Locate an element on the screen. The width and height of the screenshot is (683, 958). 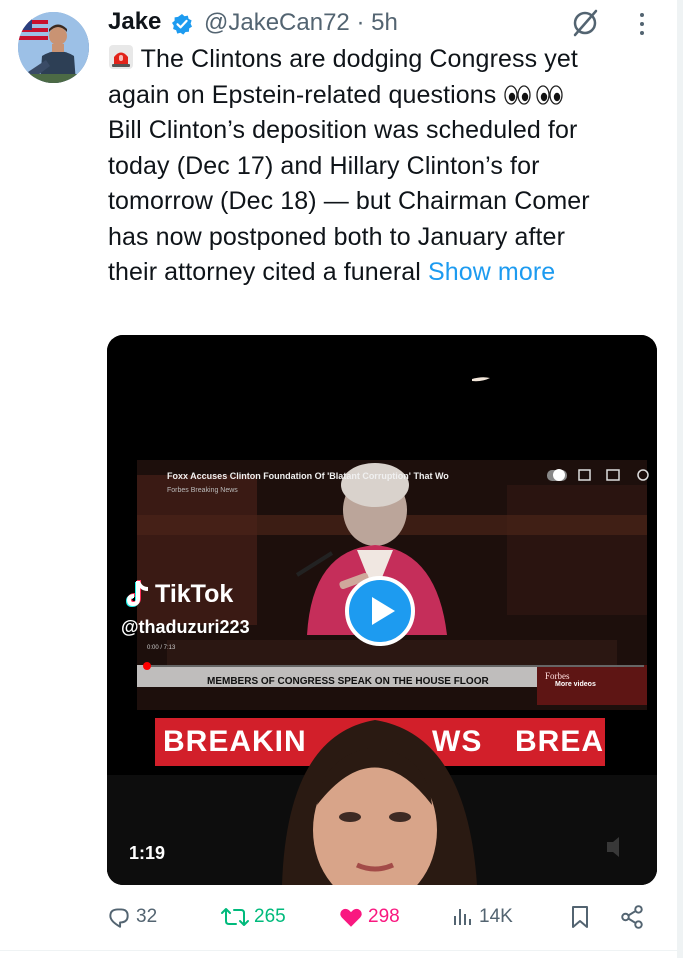
banner-mid-text: WS is located at coordinates (457, 741).